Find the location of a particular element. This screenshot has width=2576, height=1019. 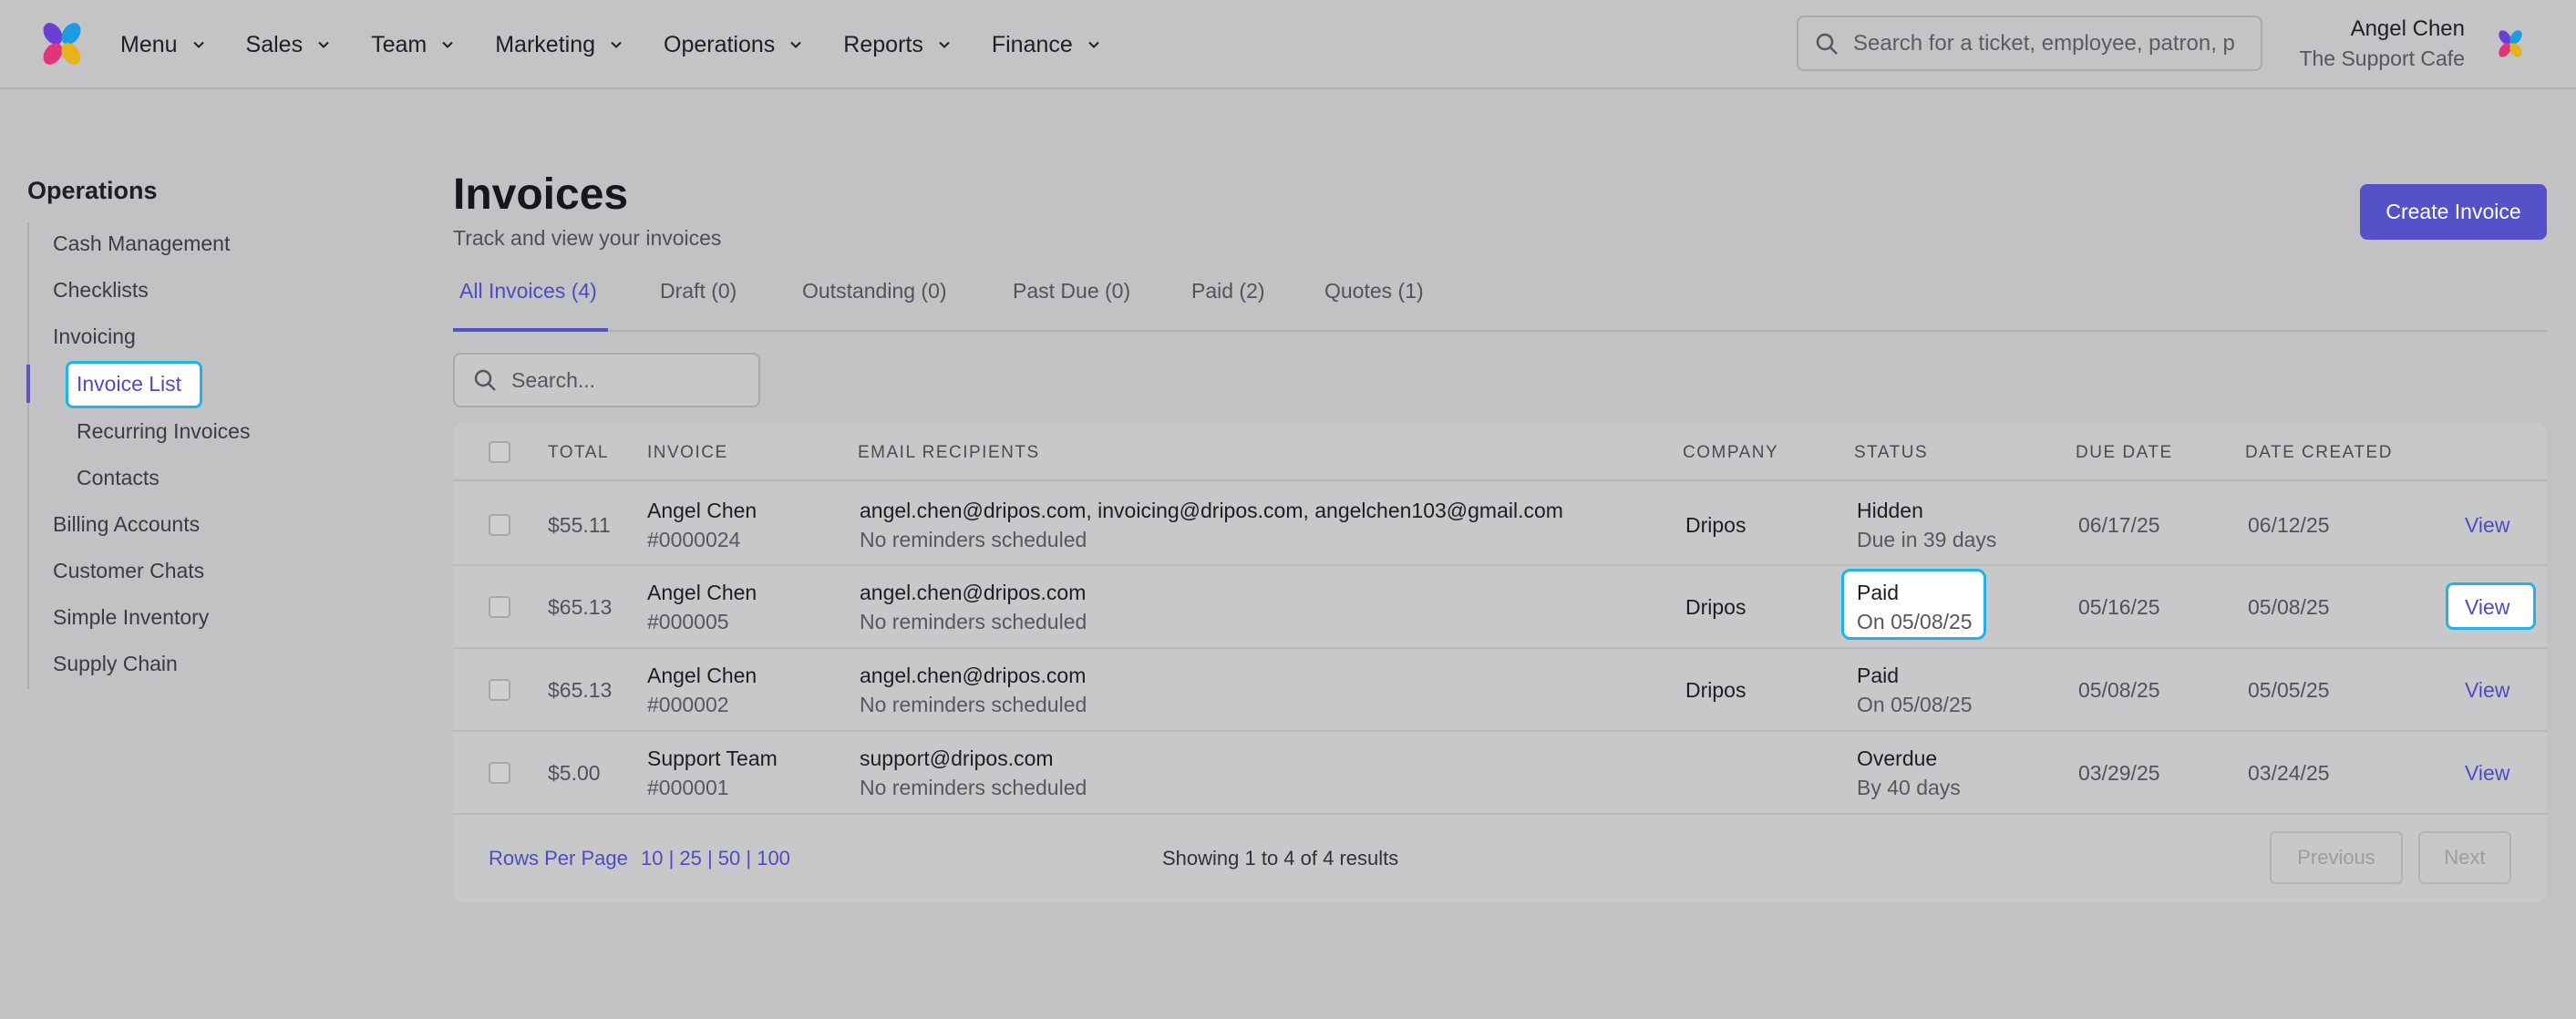

header-company: COMPANY is located at coordinates (1731, 452).